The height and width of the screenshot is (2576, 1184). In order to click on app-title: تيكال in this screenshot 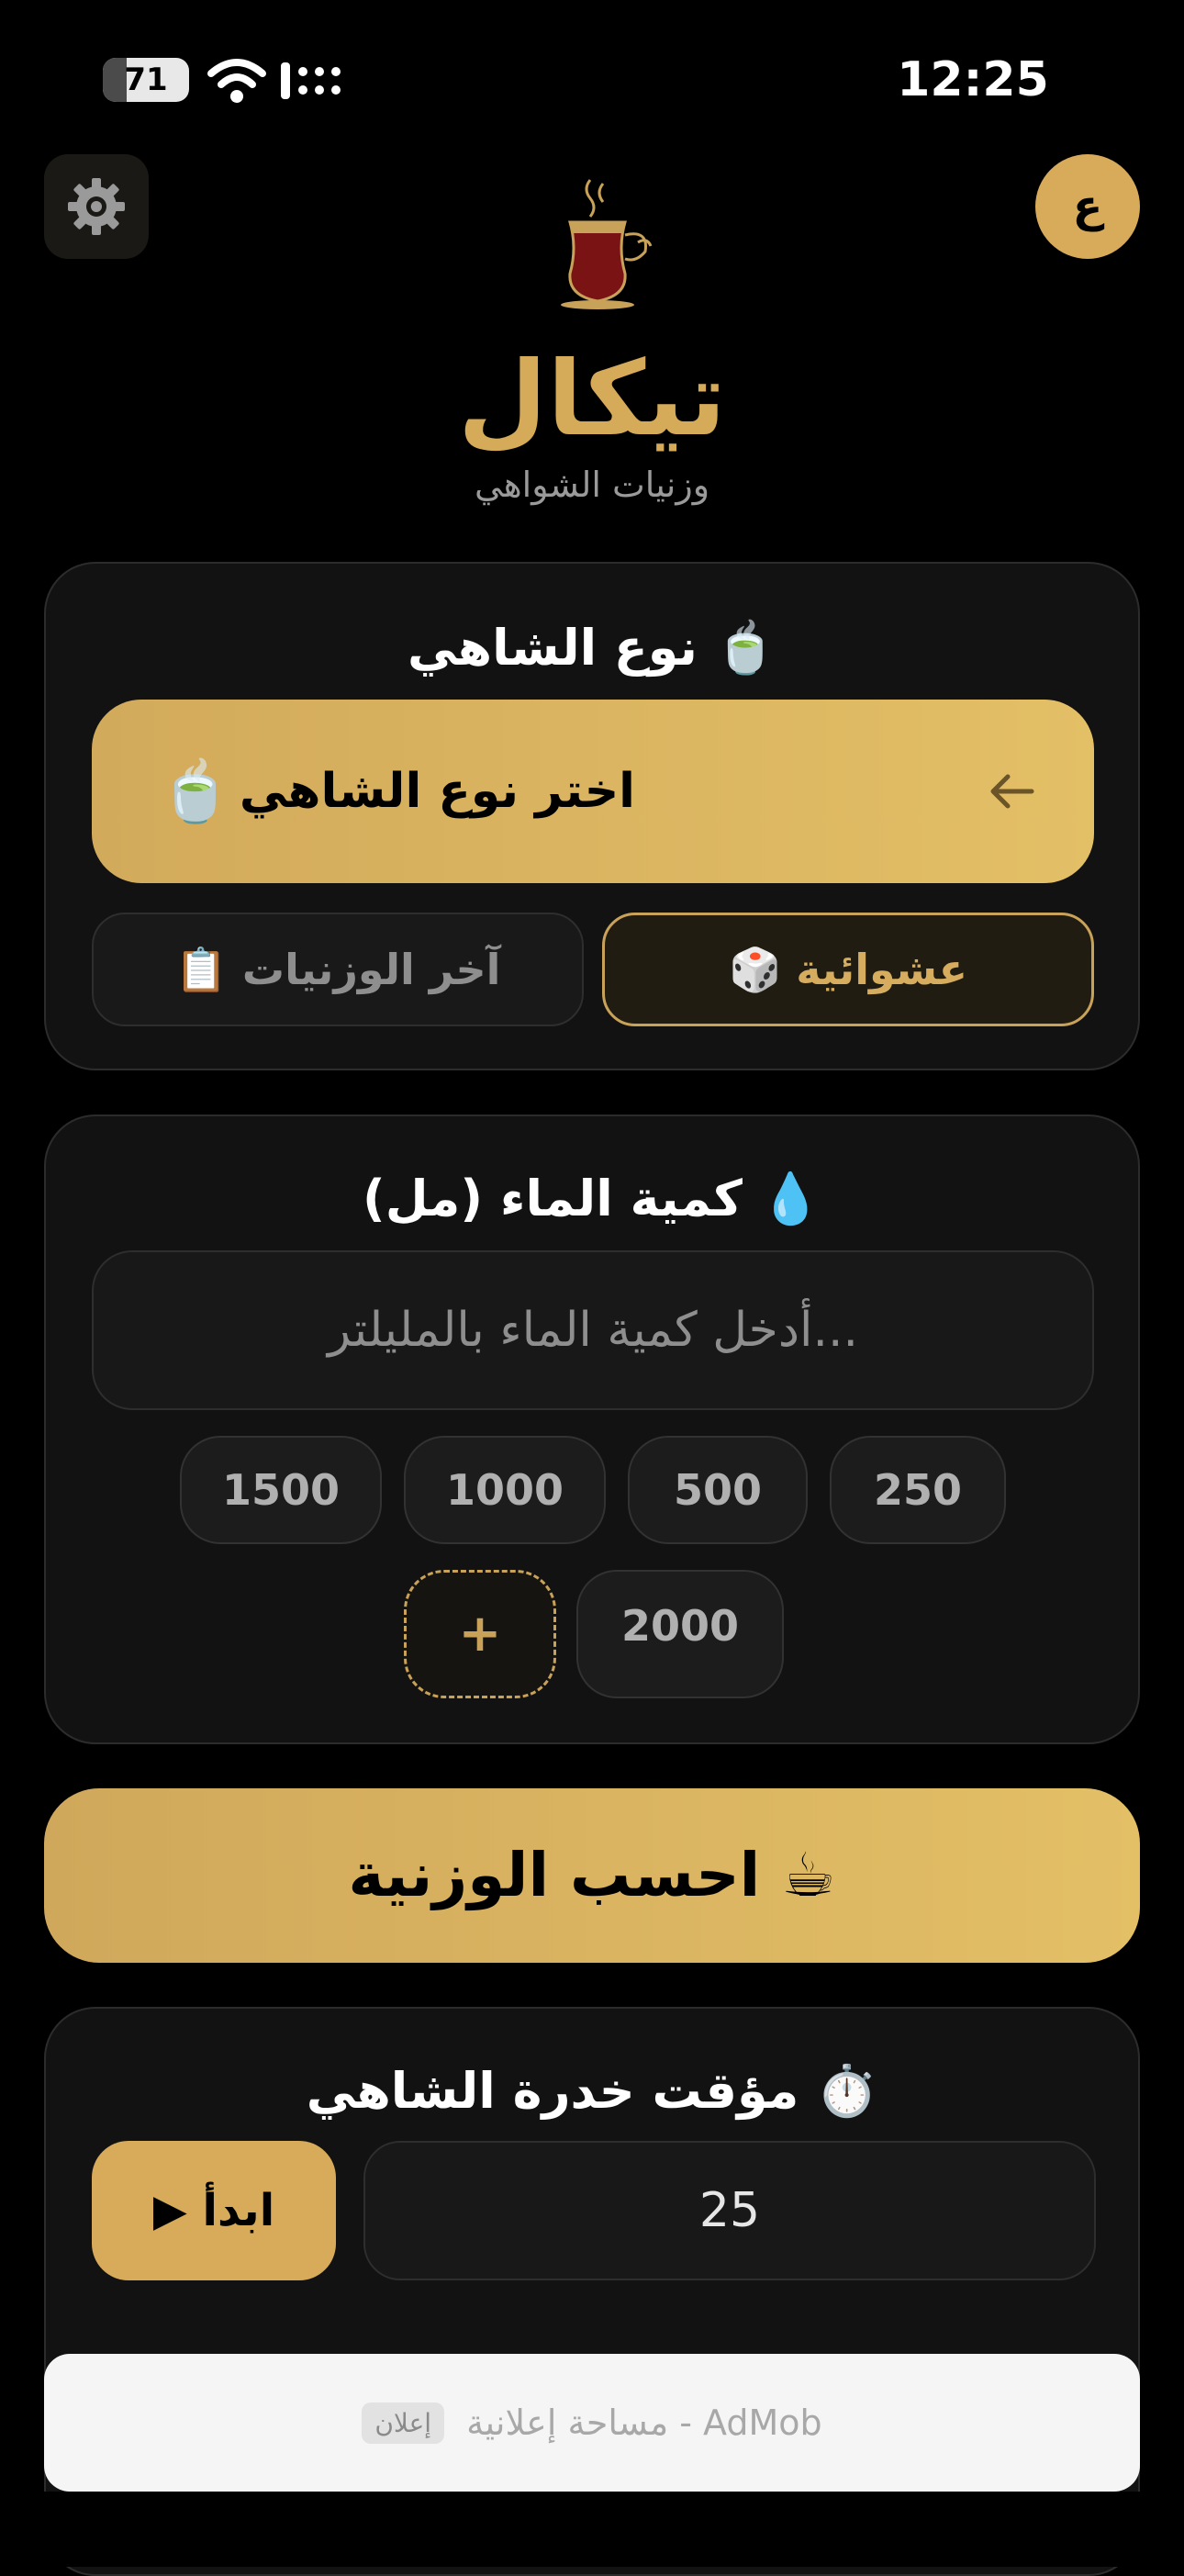, I will do `click(592, 399)`.